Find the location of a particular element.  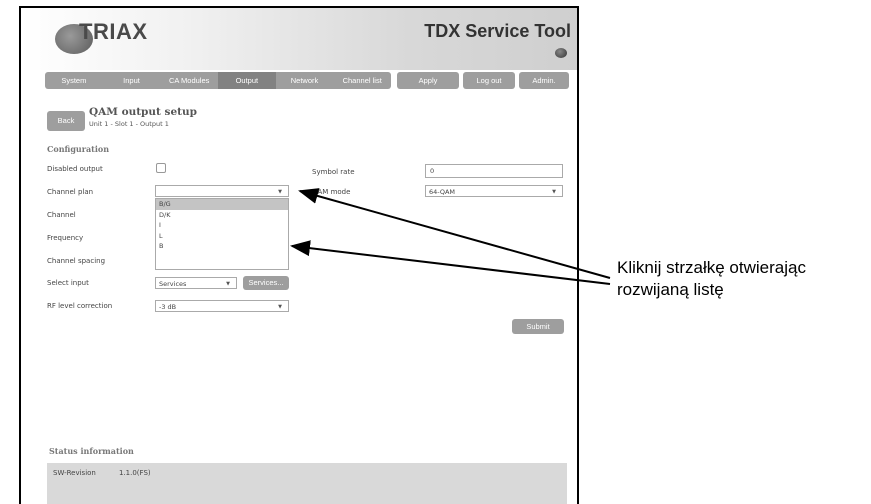

rf-level-value: -3 dB is located at coordinates (168, 307).